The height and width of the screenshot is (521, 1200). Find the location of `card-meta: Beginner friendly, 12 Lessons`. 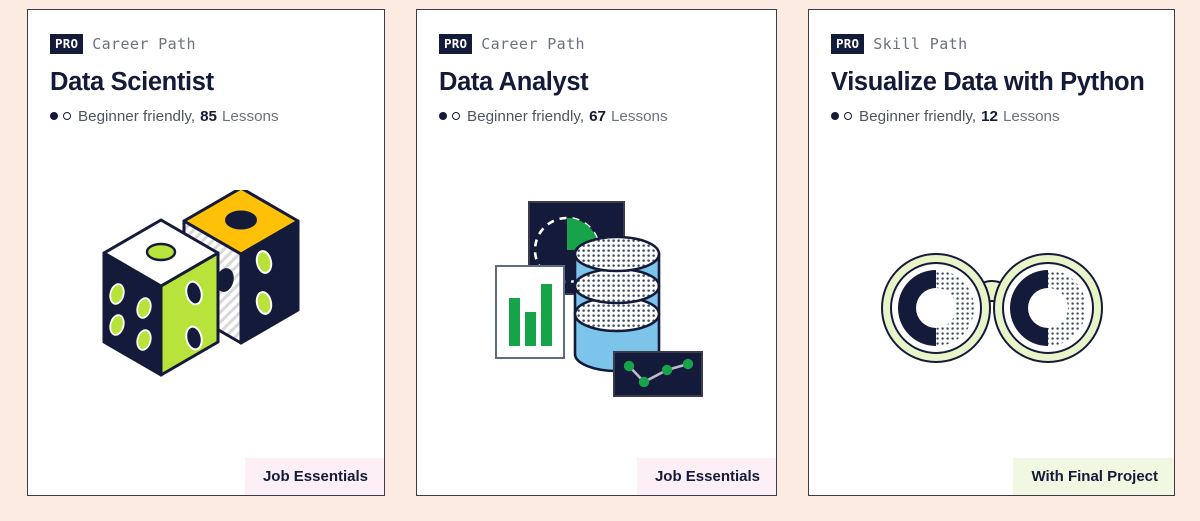

card-meta: Beginner friendly, 12 Lessons is located at coordinates (991, 116).